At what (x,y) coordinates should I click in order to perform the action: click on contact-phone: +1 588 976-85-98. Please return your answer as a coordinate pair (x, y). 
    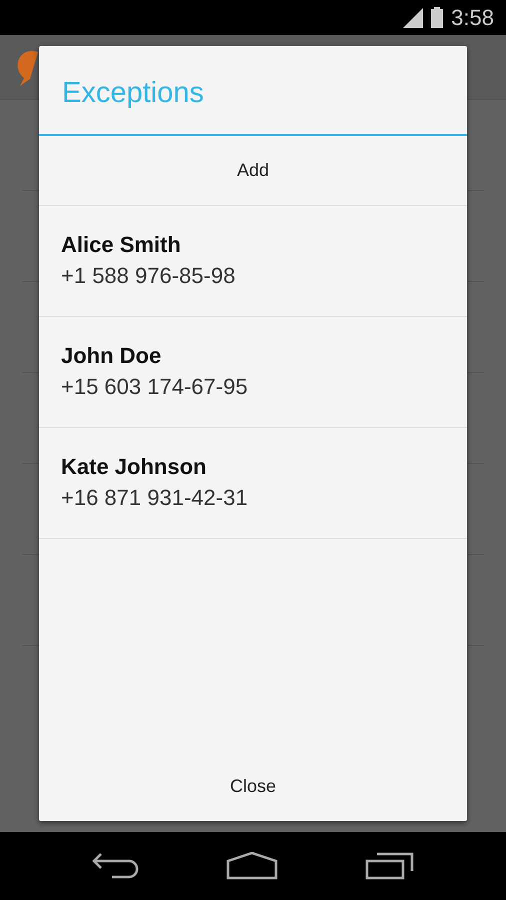
    Looking at the image, I should click on (148, 276).